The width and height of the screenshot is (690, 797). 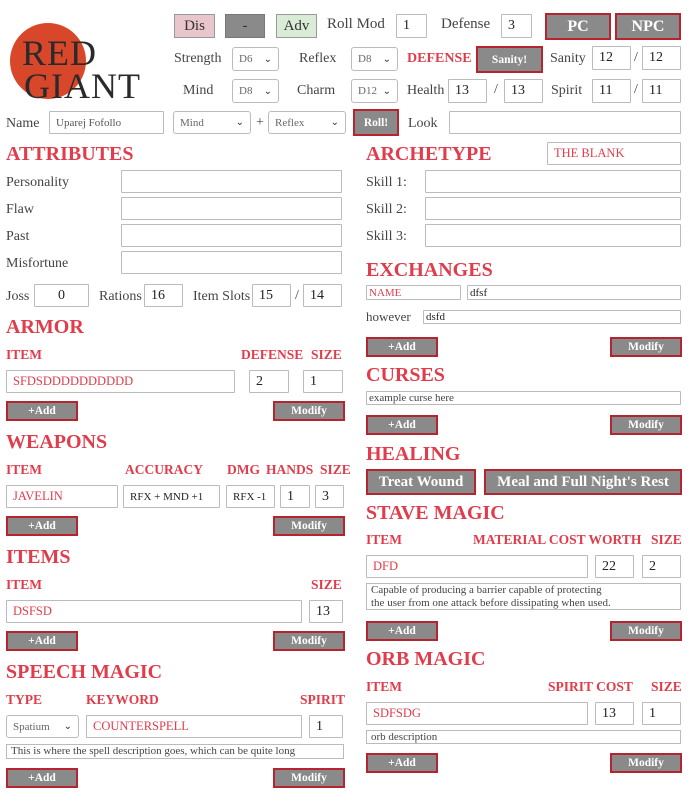 What do you see at coordinates (646, 425) in the screenshot?
I see `curses-modify-button: Modify` at bounding box center [646, 425].